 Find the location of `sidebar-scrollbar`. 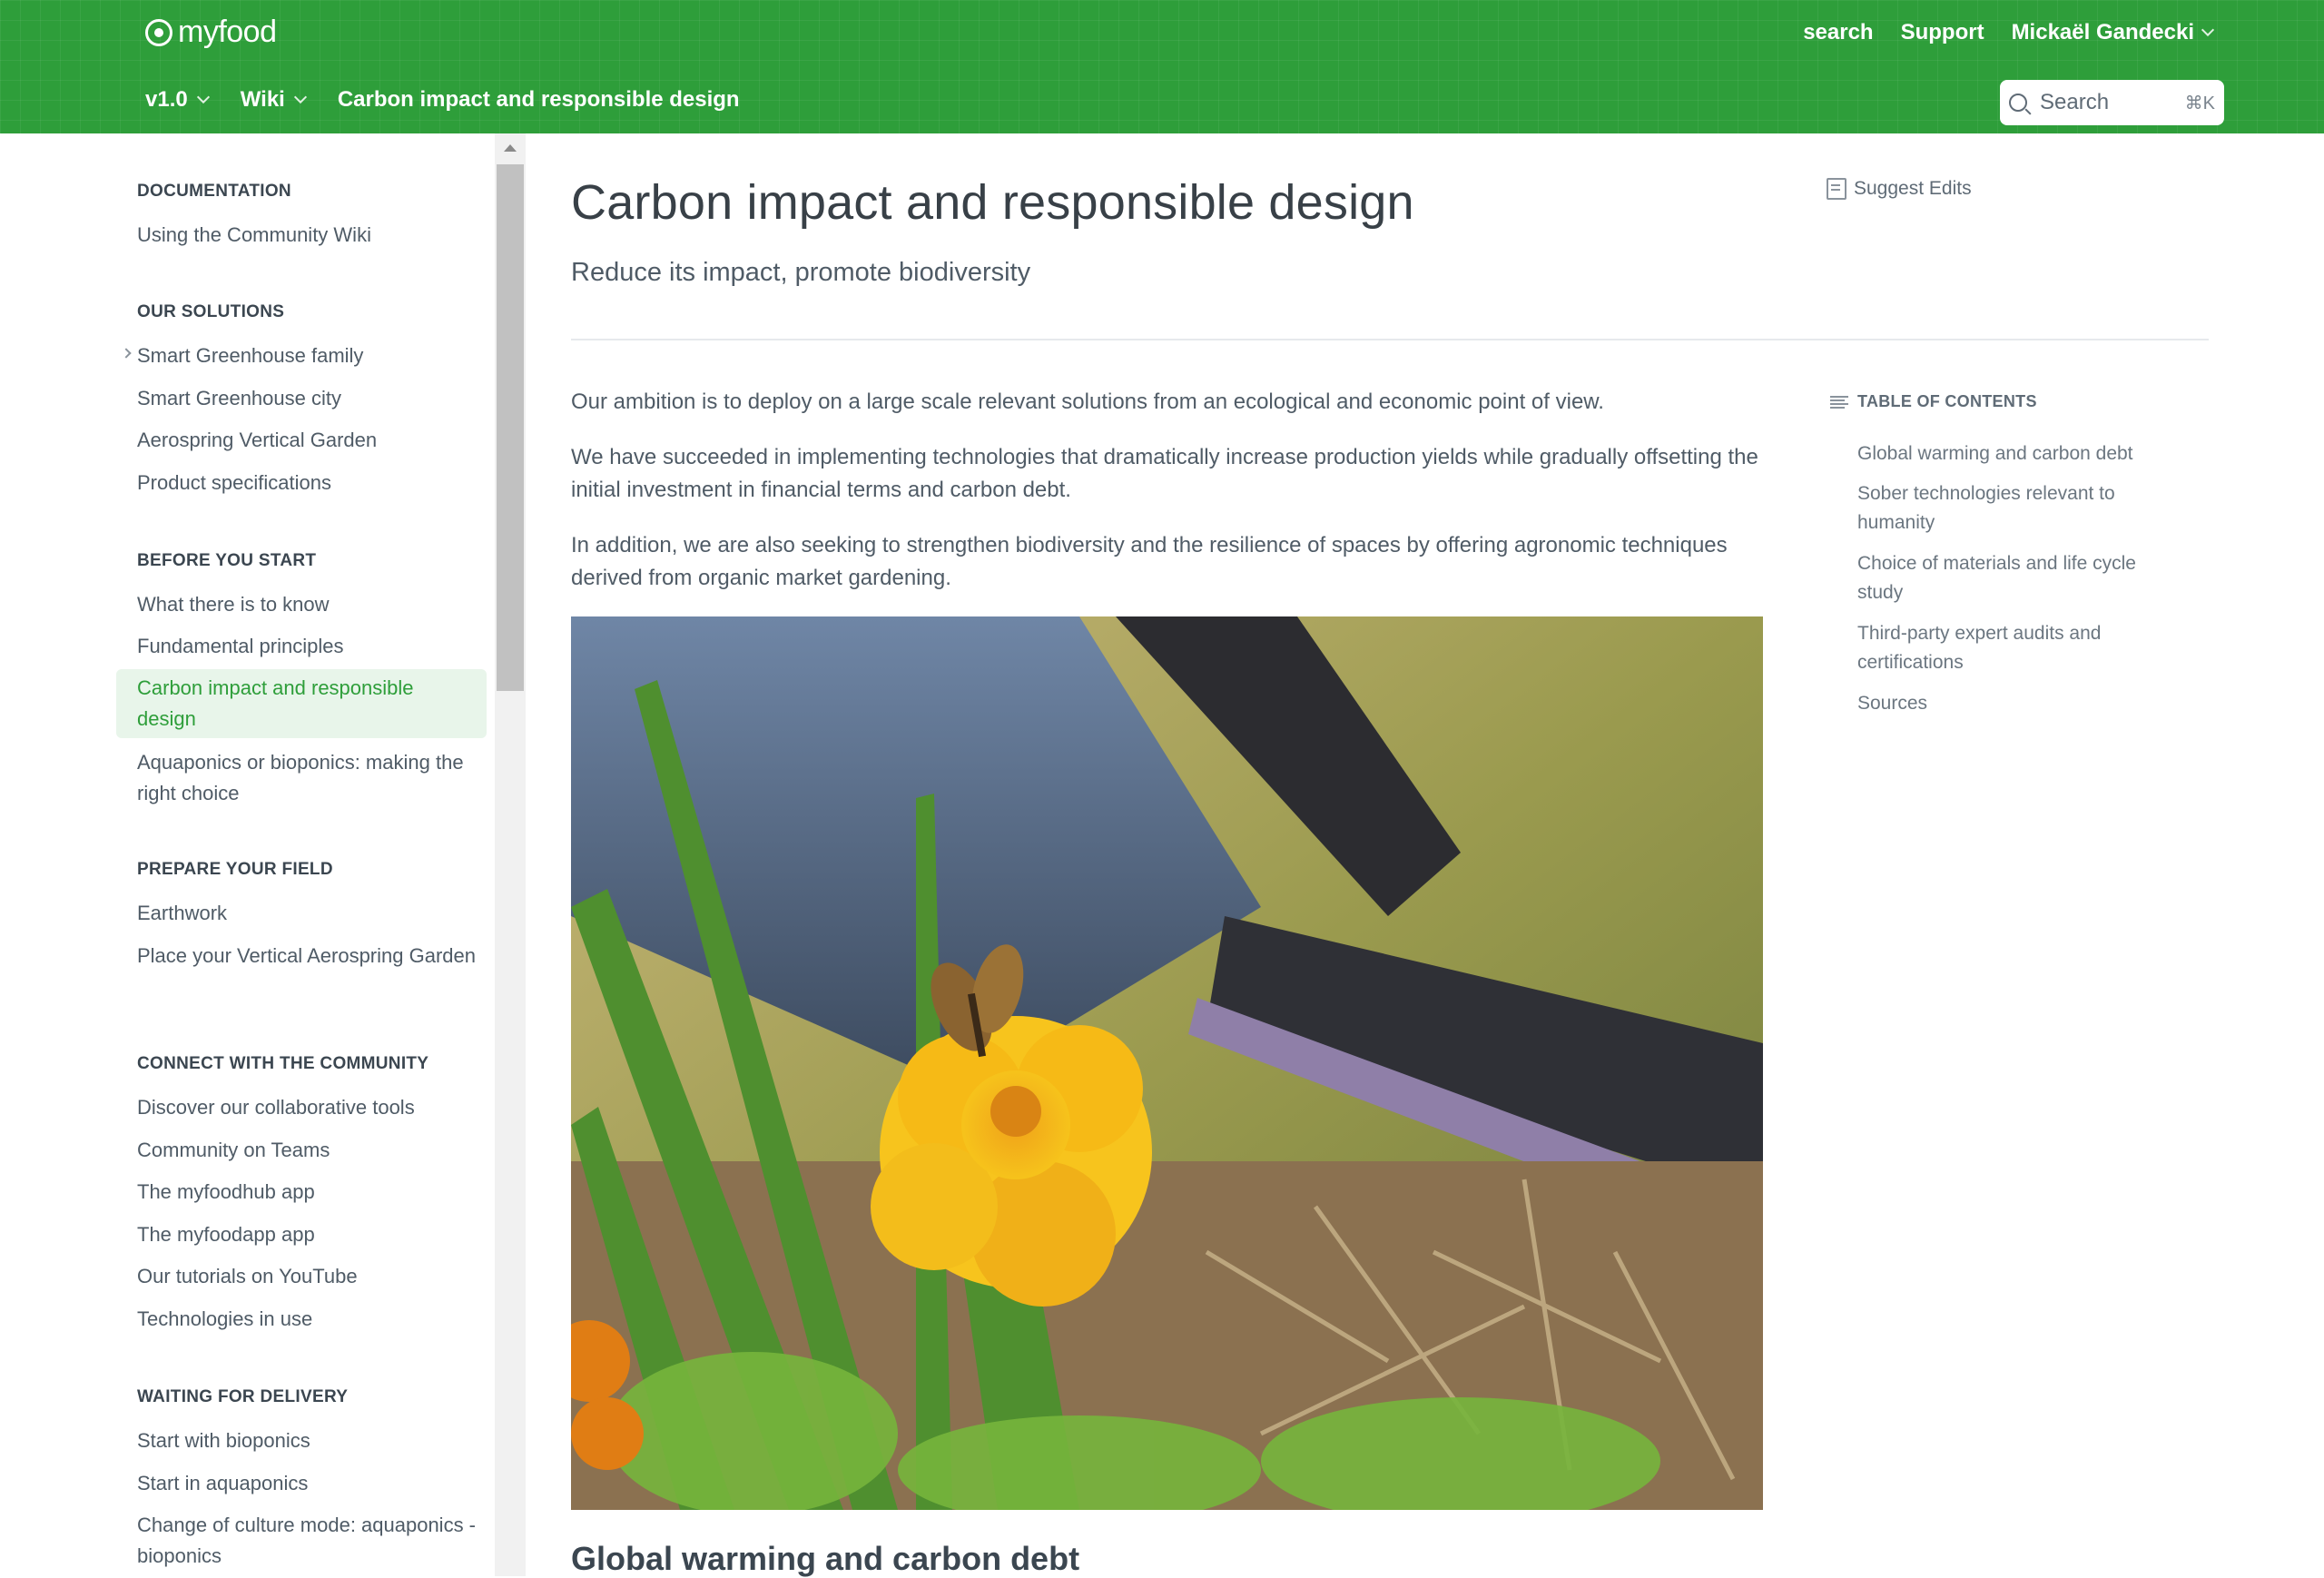

sidebar-scrollbar is located at coordinates (510, 855).